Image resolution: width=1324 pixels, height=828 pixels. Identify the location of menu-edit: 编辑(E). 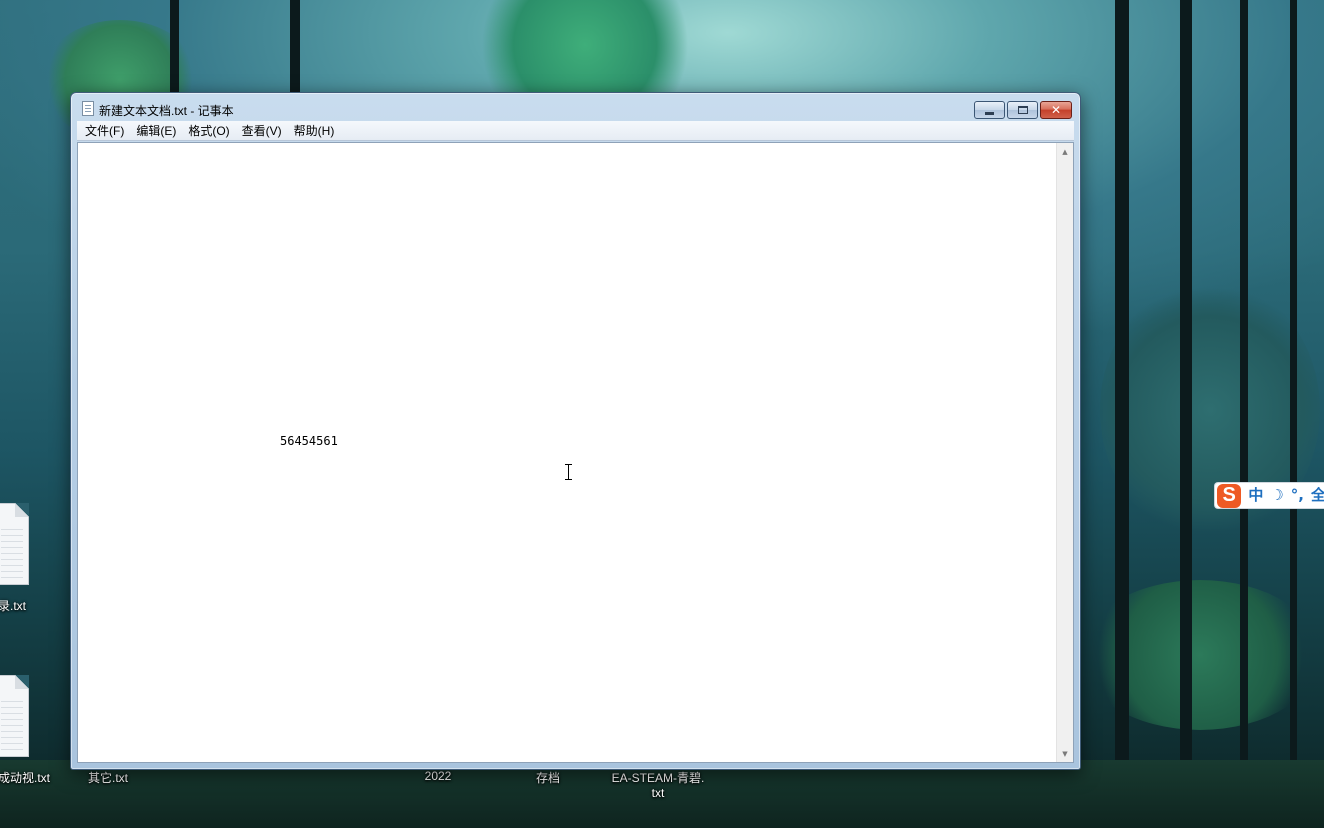
(156, 131).